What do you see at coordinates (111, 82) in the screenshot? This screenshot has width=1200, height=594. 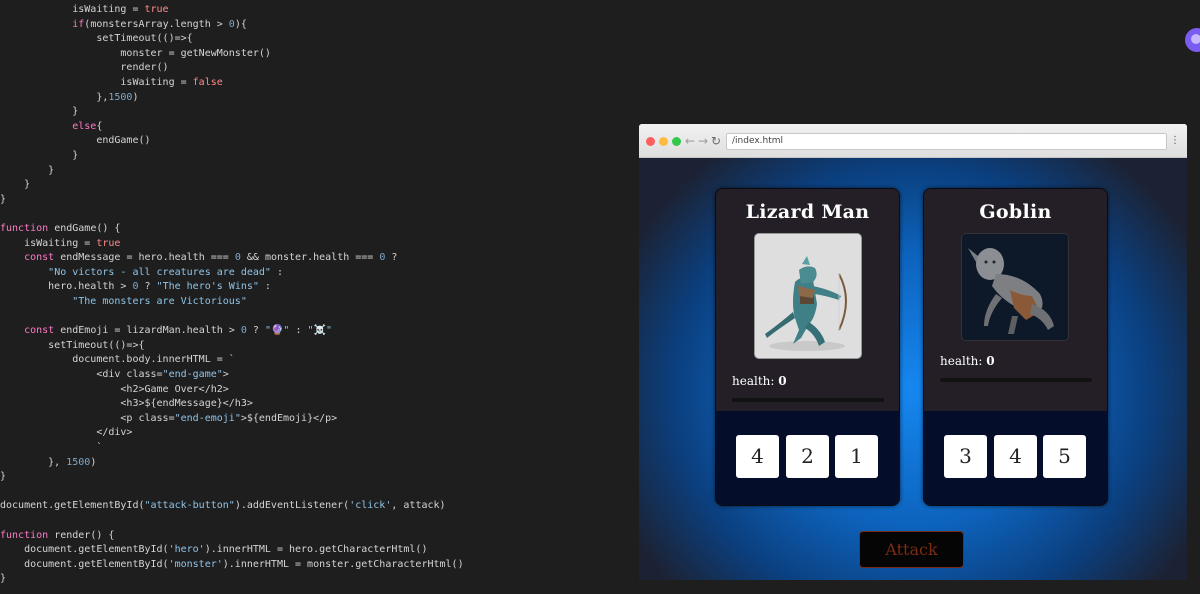 I see `code-line: isWaiting = false` at bounding box center [111, 82].